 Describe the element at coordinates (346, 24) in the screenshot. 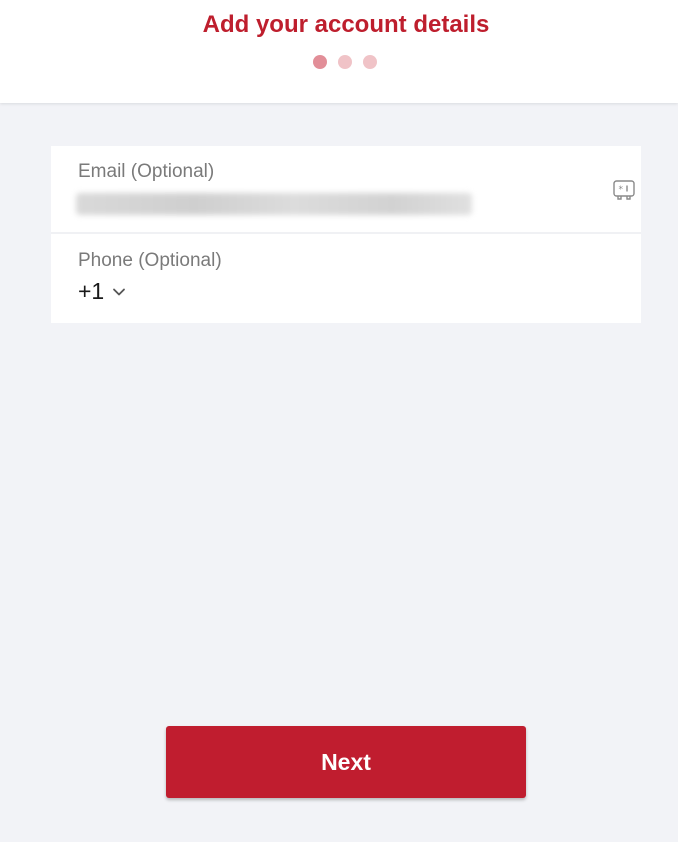

I see `page-title: Add your account details` at that location.